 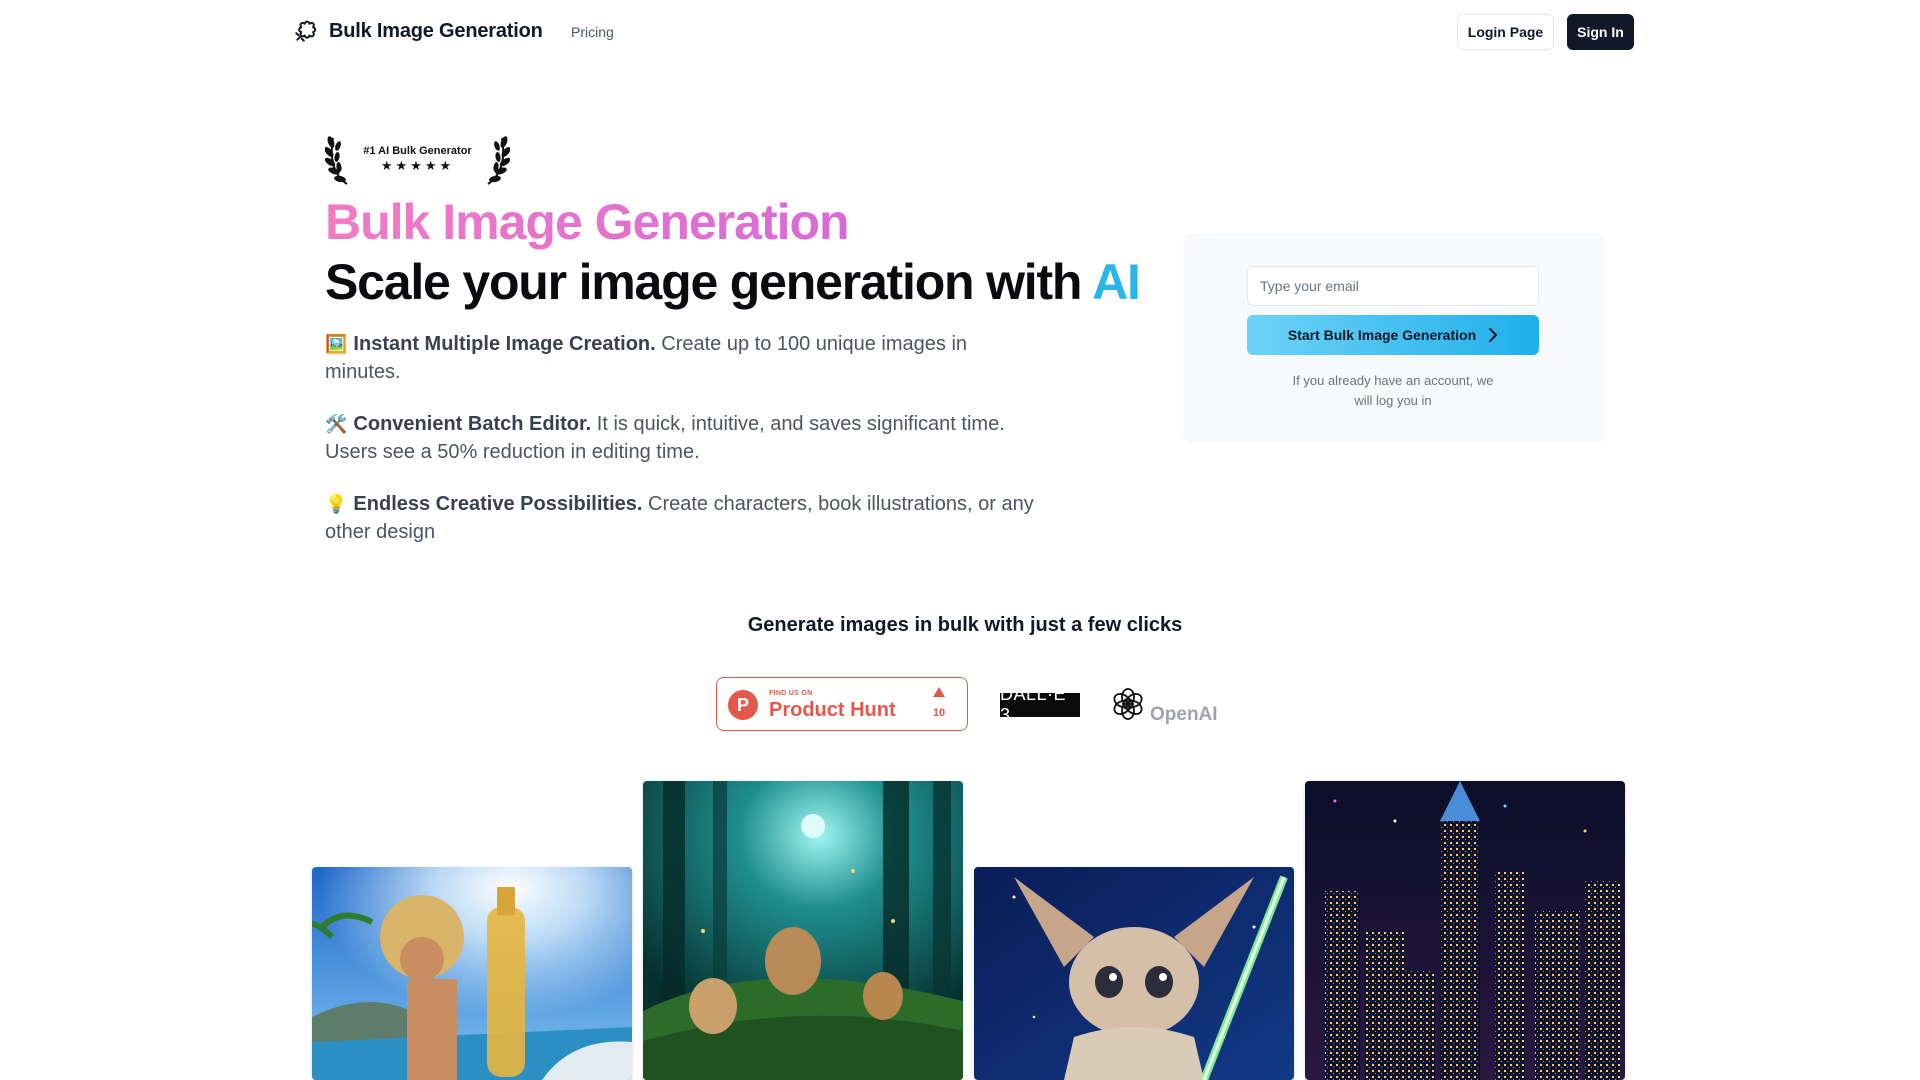 What do you see at coordinates (436, 30) in the screenshot?
I see `brand-name: Bulk Image Generation` at bounding box center [436, 30].